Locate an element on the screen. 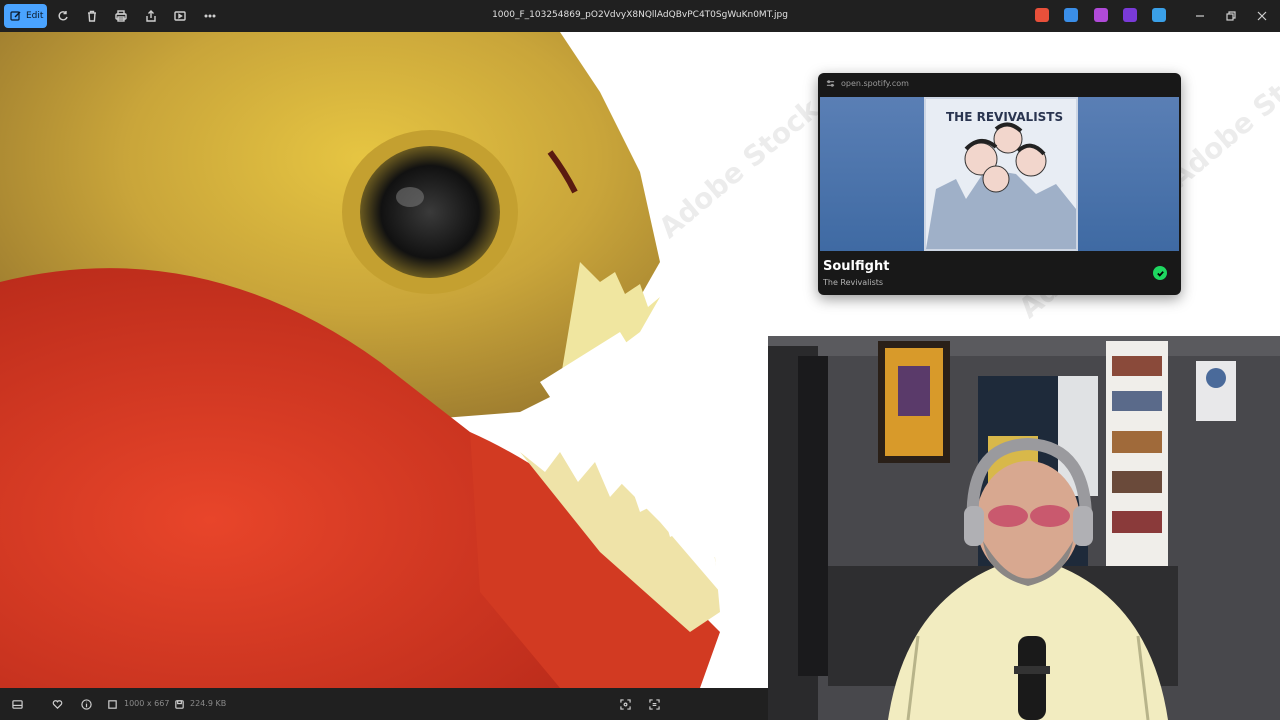 This screenshot has height=720, width=1280. close-button is located at coordinates (1262, 16).